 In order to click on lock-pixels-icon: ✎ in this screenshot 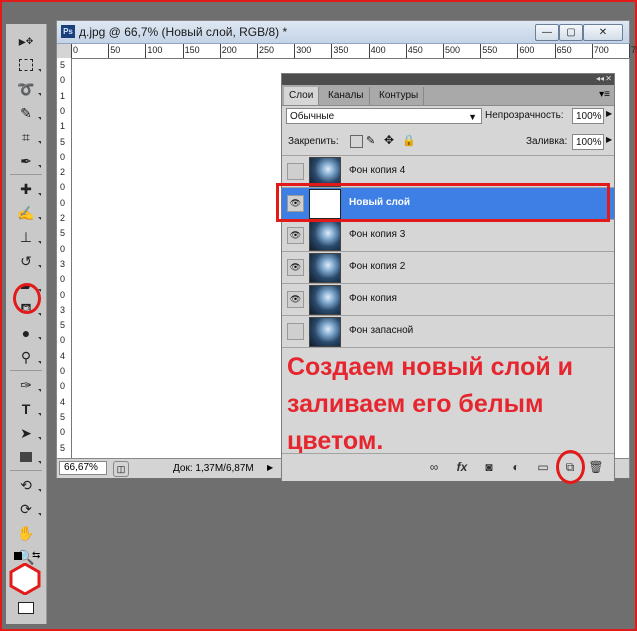, I will do `click(370, 140)`.